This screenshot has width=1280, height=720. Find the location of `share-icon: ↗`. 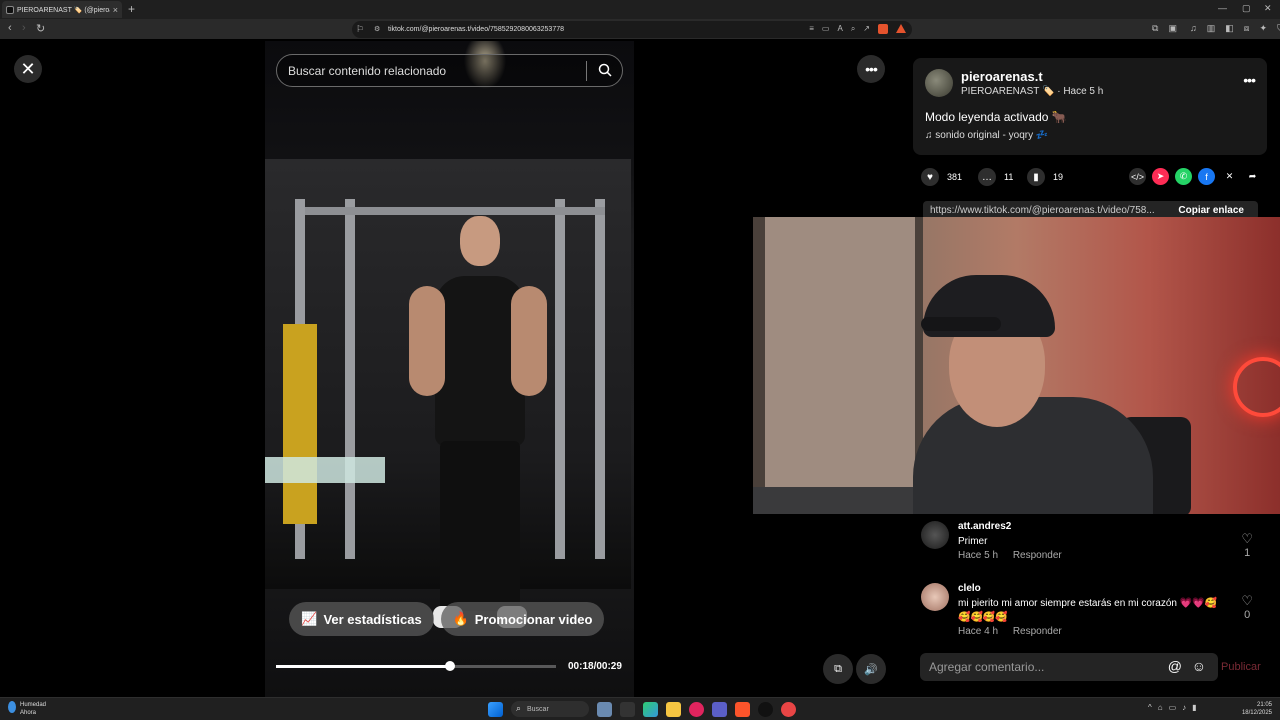

share-icon: ↗ is located at coordinates (866, 29).